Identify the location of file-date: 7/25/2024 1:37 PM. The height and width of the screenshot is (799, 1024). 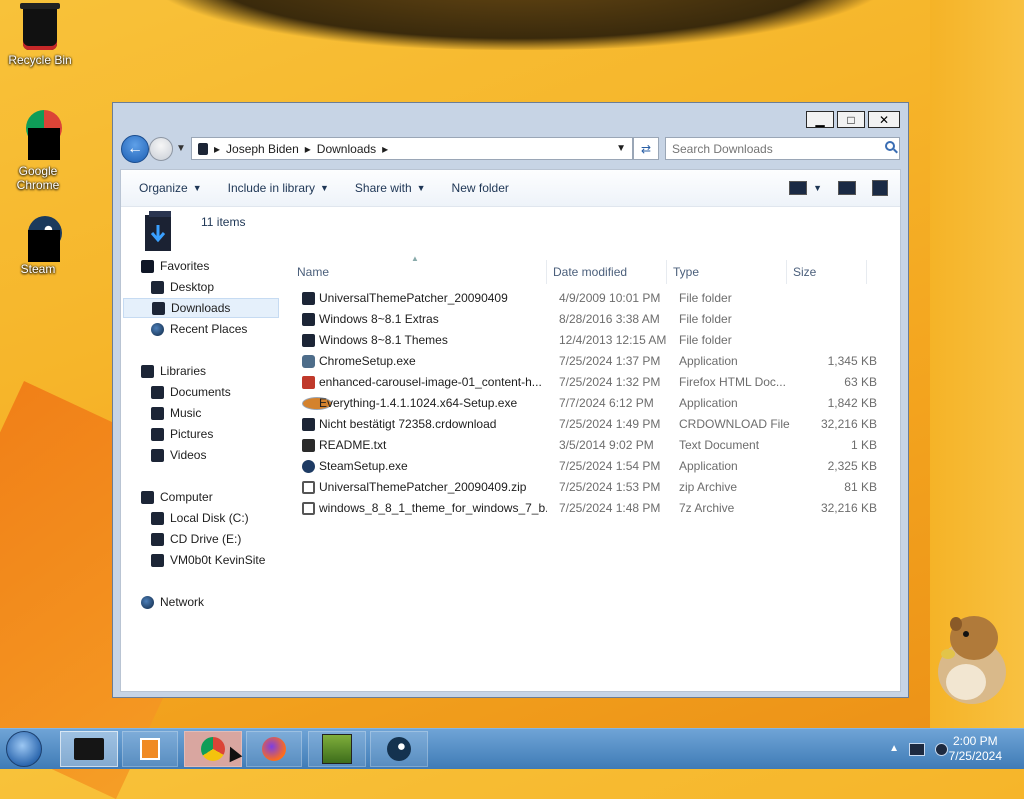
(610, 361).